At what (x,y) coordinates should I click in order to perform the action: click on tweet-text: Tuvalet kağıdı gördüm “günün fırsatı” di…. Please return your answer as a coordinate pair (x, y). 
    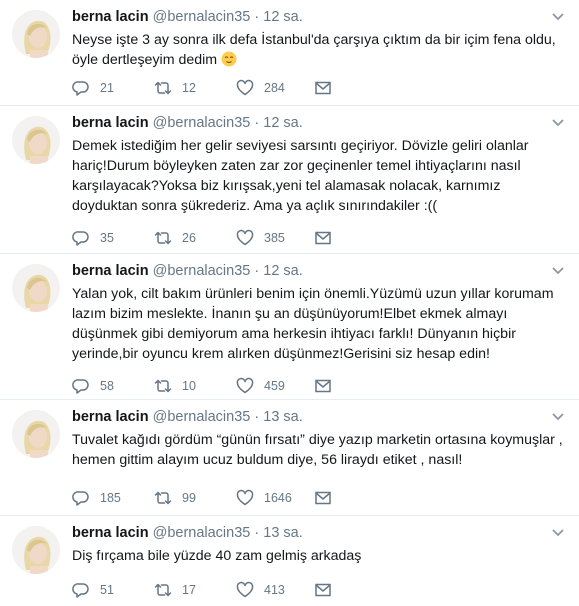
    Looking at the image, I should click on (317, 450).